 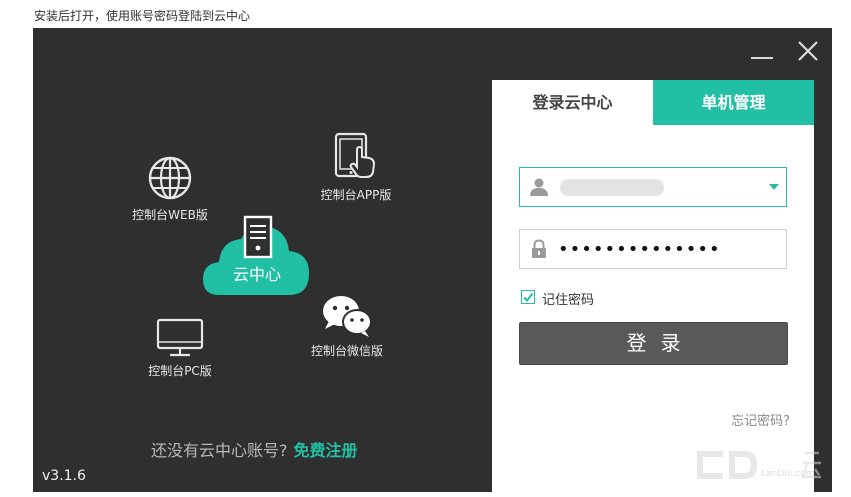 I want to click on feature-pc: 控制台PC版, so click(x=180, y=348).